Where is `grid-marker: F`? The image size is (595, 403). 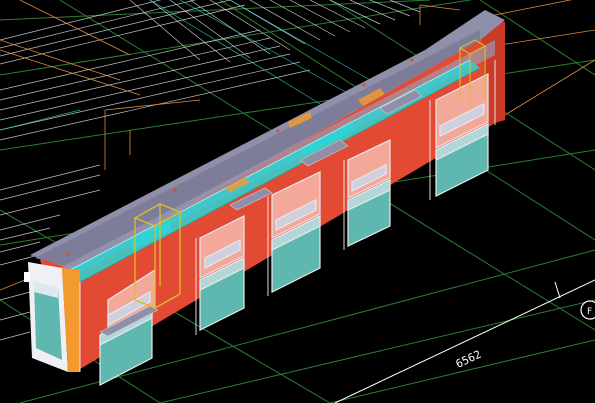 grid-marker: F is located at coordinates (587, 310).